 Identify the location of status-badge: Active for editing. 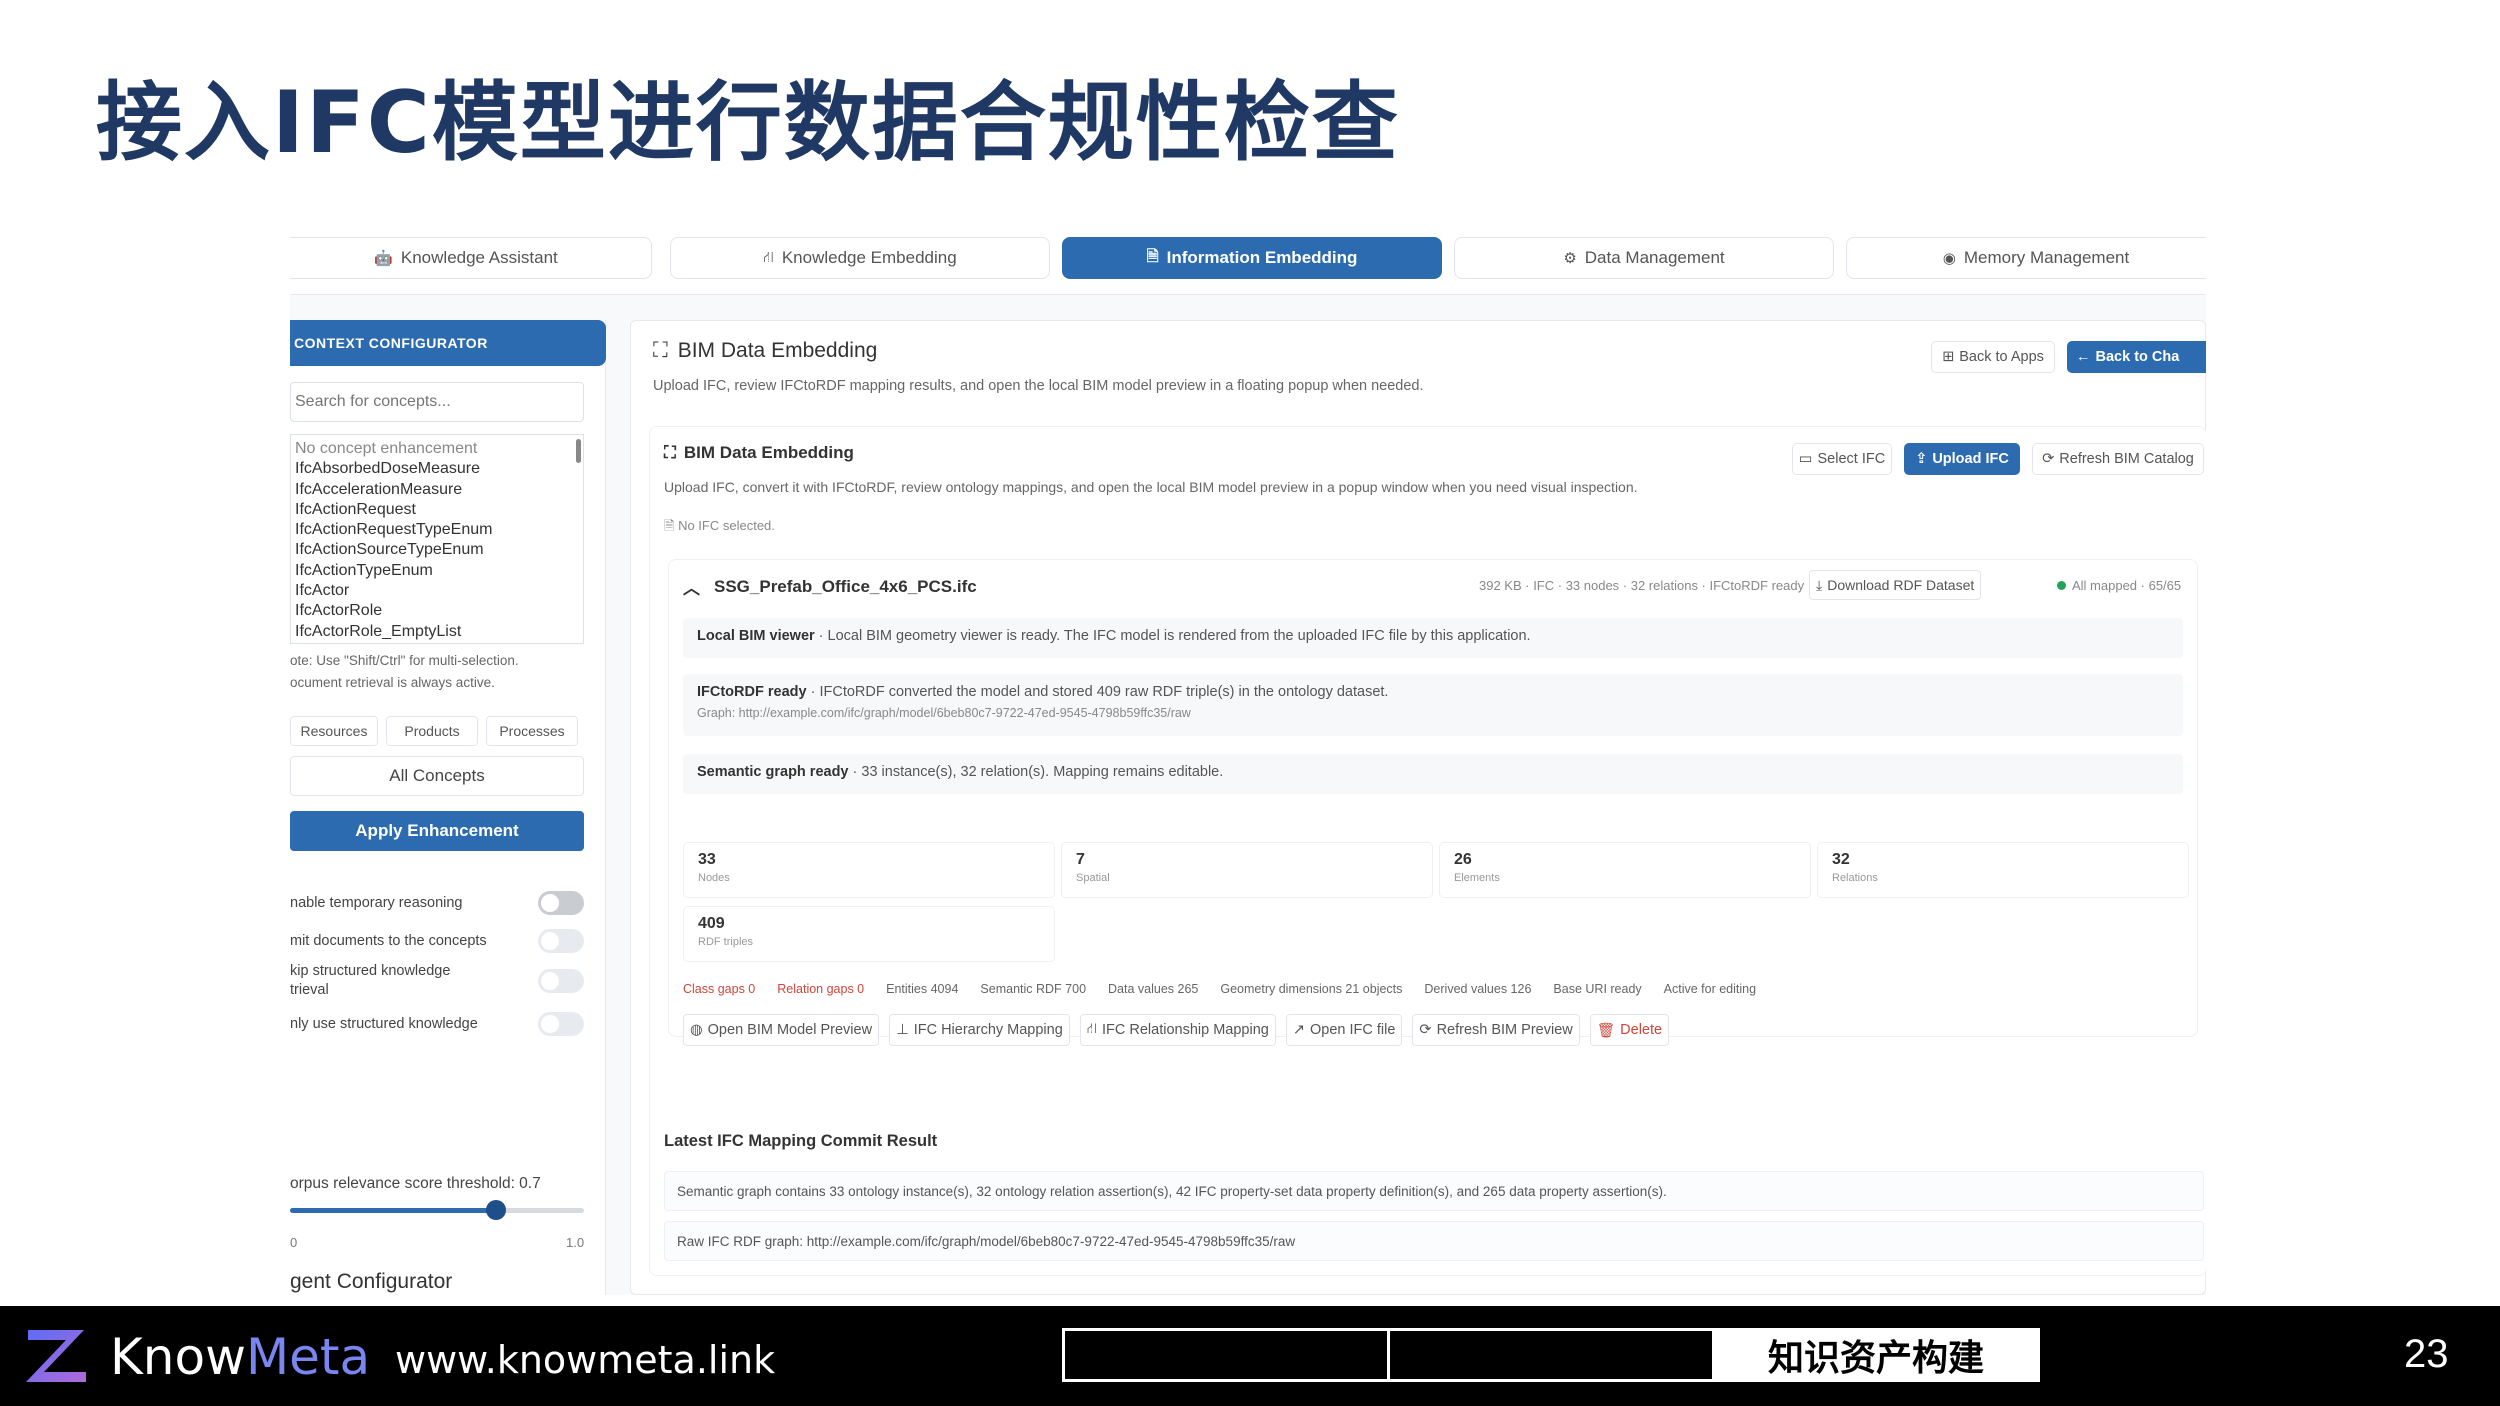
(1710, 989).